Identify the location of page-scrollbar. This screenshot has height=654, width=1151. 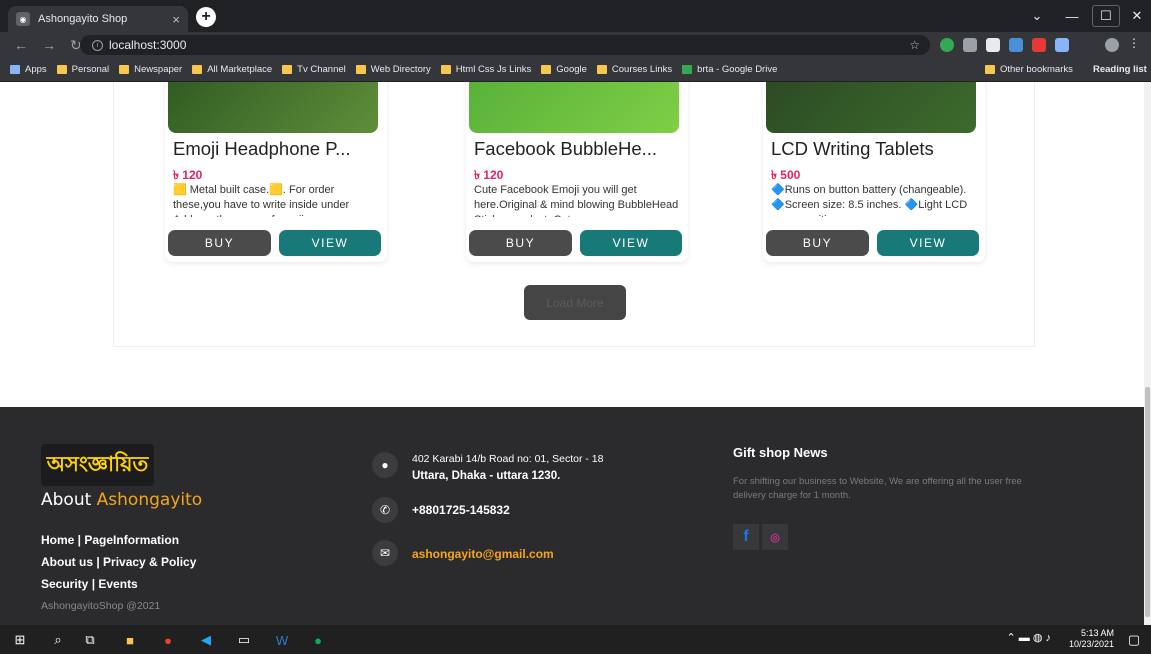
(1147, 353).